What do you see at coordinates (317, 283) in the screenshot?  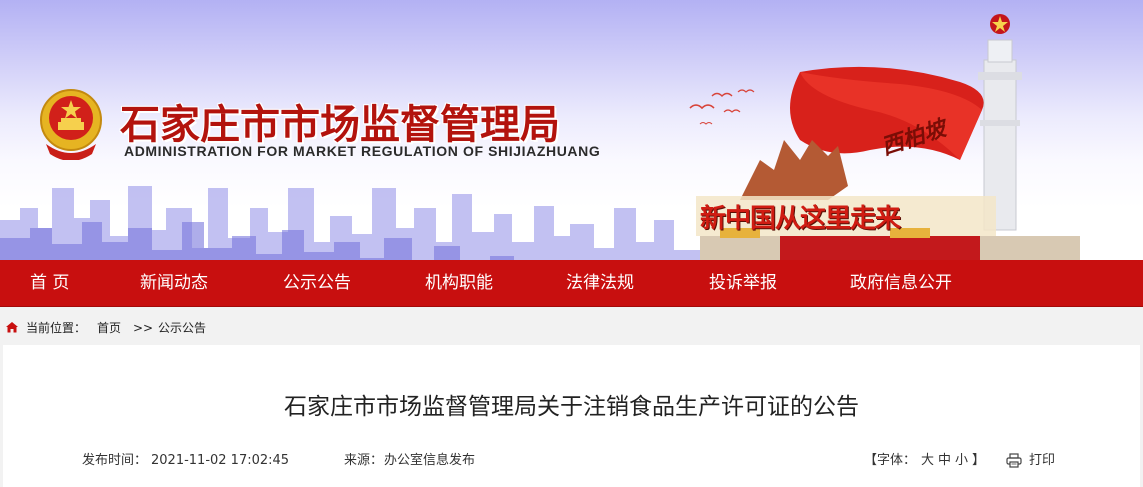 I see `nav-item-announcements: 公示公告` at bounding box center [317, 283].